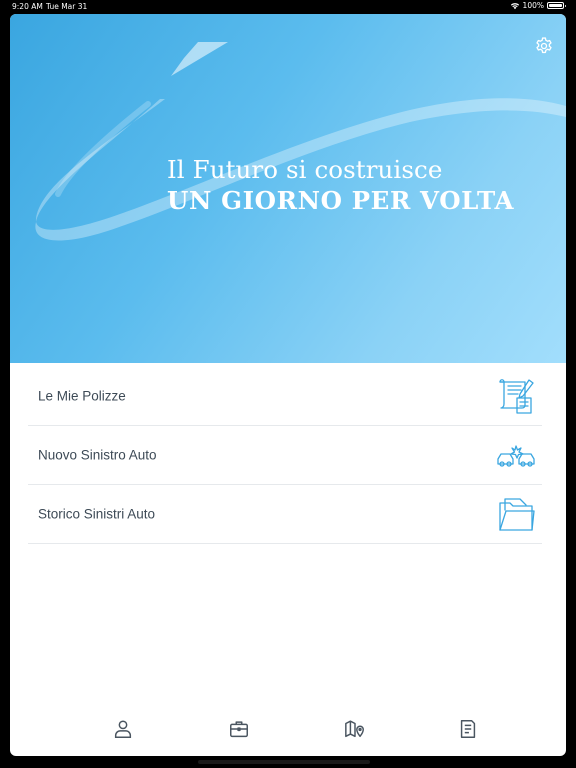 The height and width of the screenshot is (768, 576). Describe the element at coordinates (285, 514) in the screenshot. I see `menu-item-storico-sinistri-auto: Storico Sinistri Auto` at that location.